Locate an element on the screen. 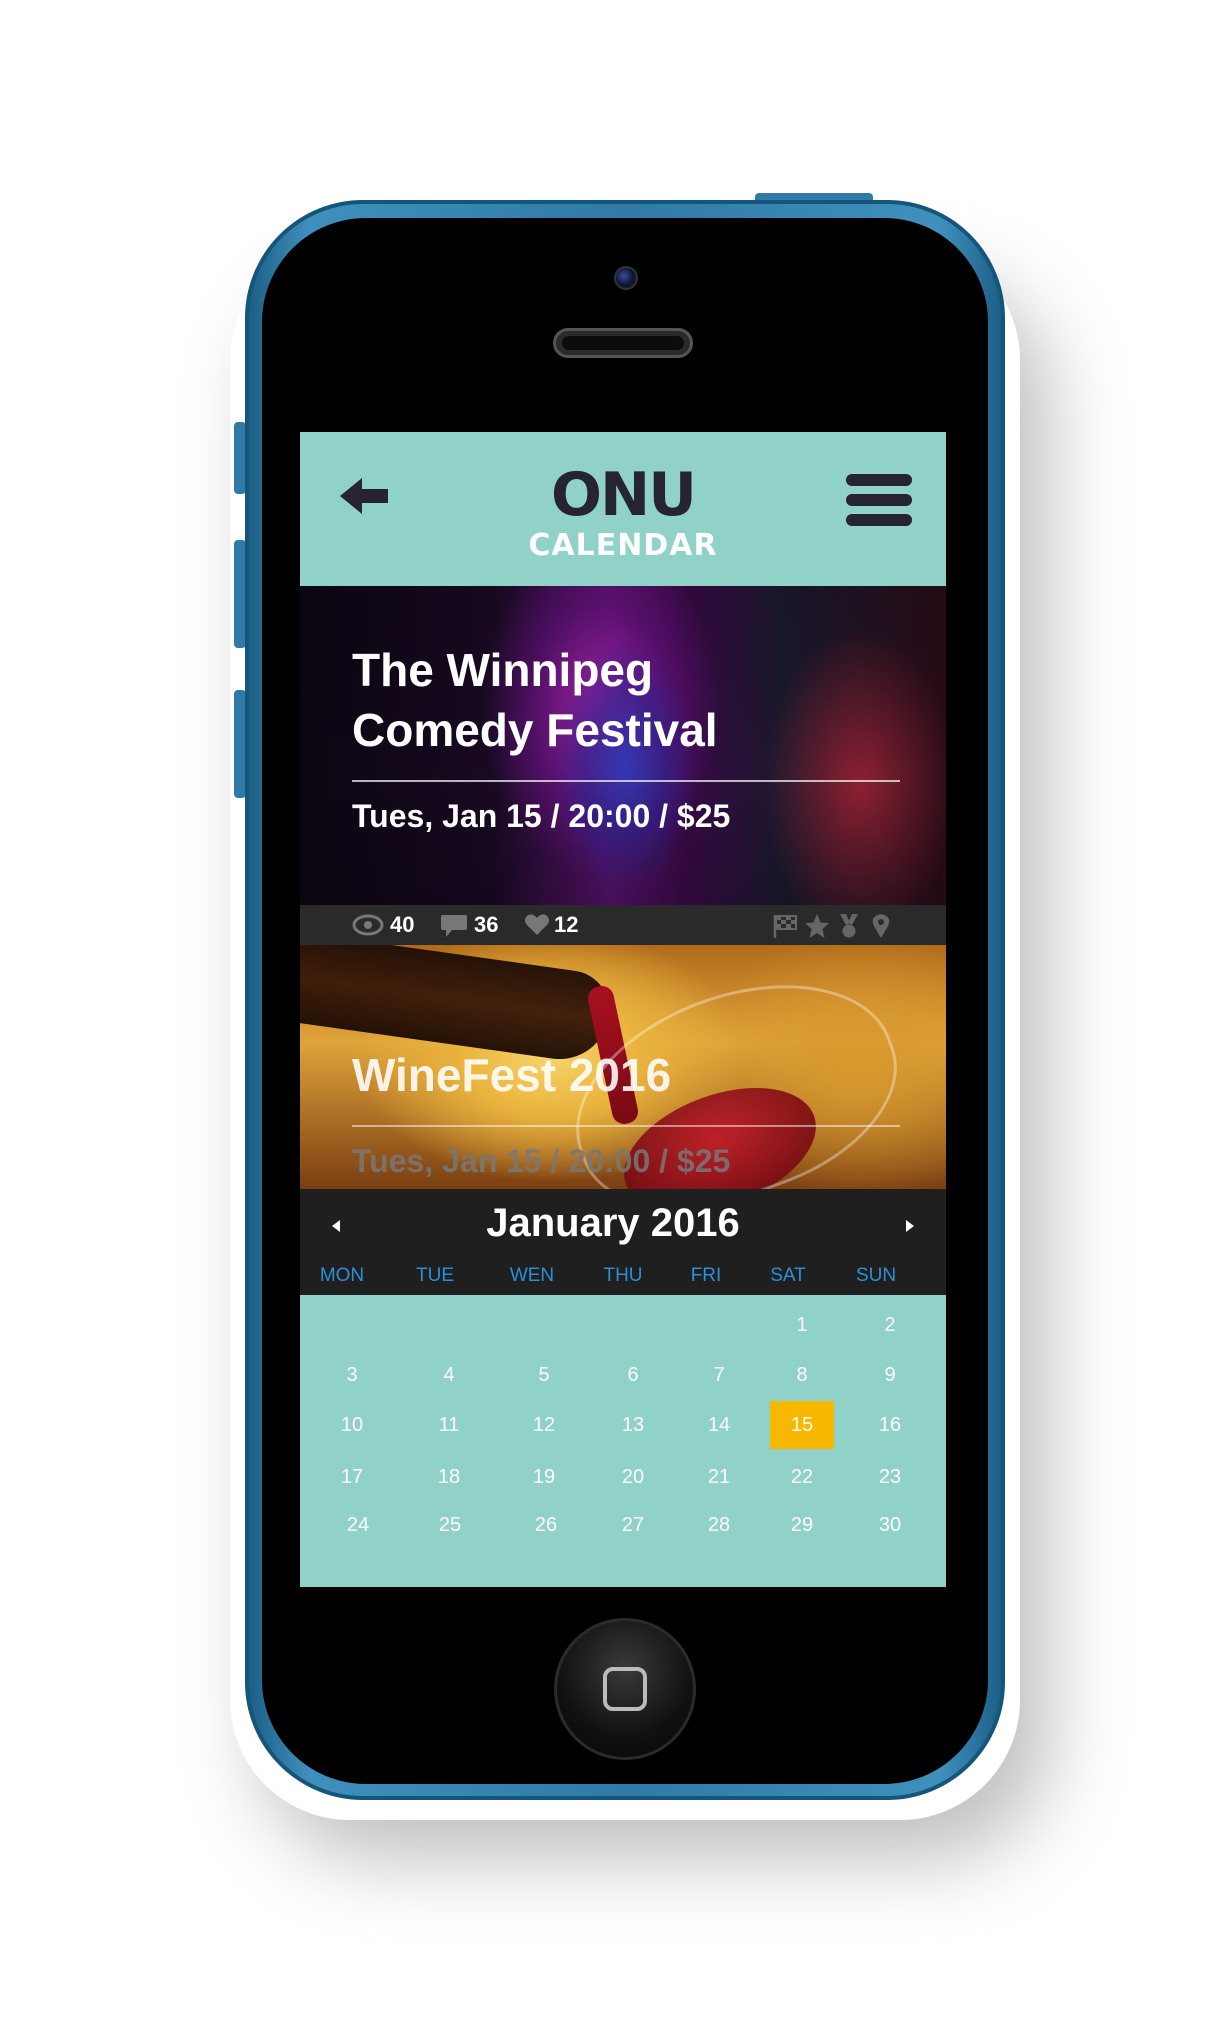  calendar-day: 6 is located at coordinates (633, 1375).